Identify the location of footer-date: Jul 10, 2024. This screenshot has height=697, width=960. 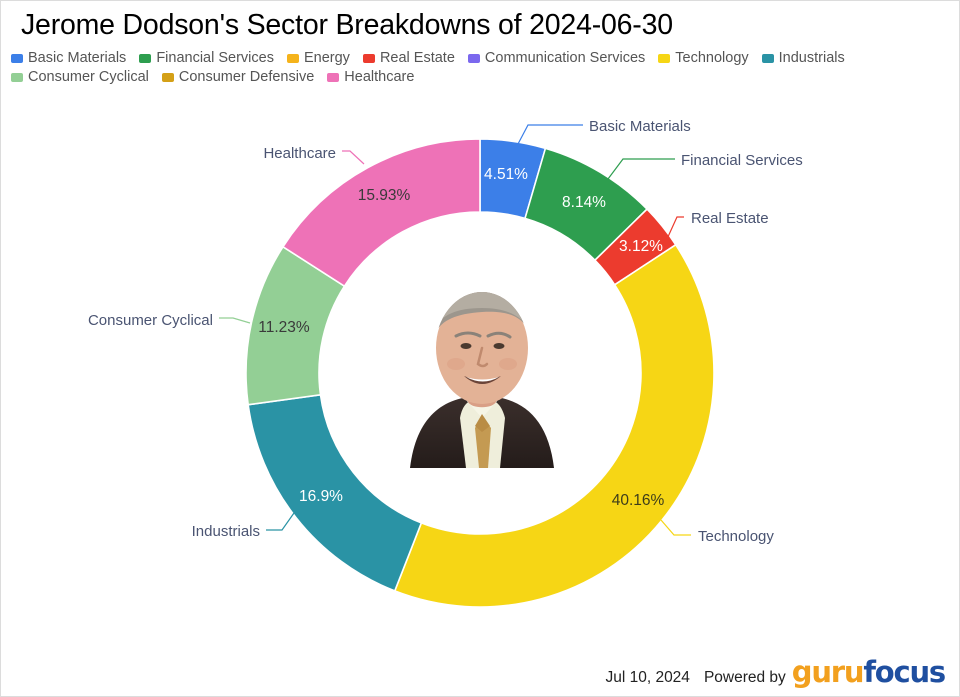
(647, 677).